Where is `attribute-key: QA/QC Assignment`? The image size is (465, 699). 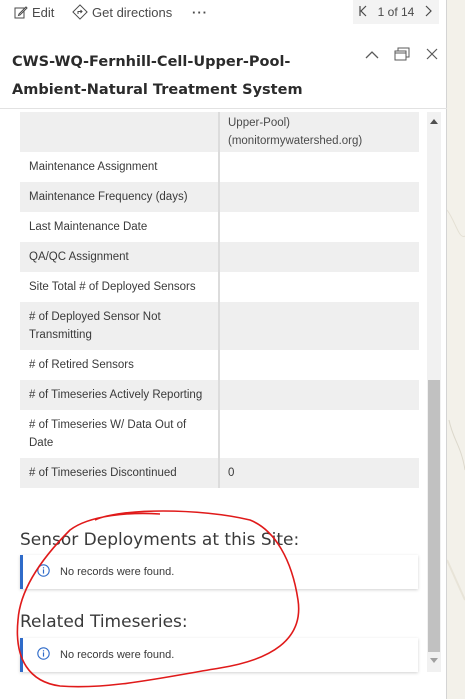 attribute-key: QA/QC Assignment is located at coordinates (120, 257).